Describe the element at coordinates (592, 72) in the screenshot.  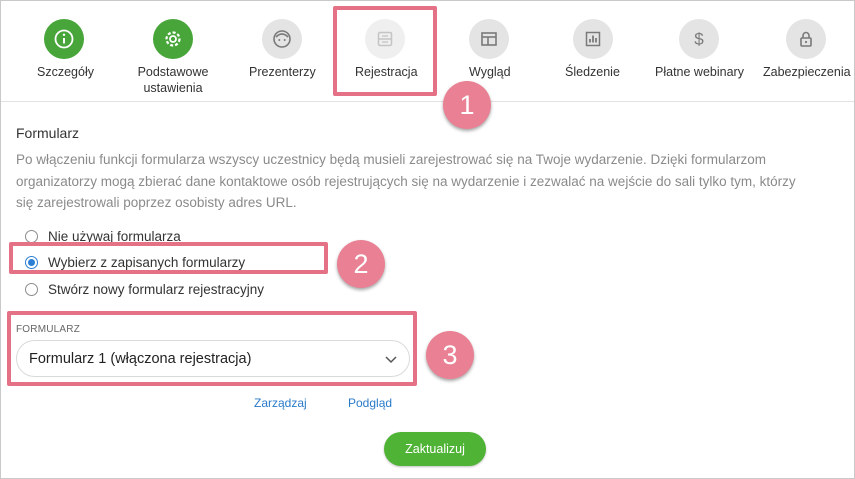
I see `tab-label: Śledzenie` at that location.